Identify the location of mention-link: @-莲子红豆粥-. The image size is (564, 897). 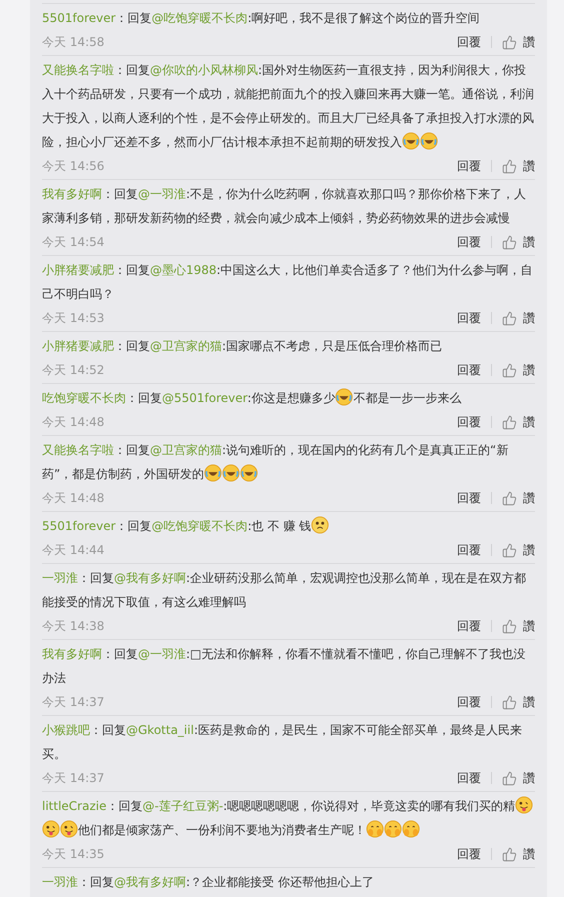
(183, 806).